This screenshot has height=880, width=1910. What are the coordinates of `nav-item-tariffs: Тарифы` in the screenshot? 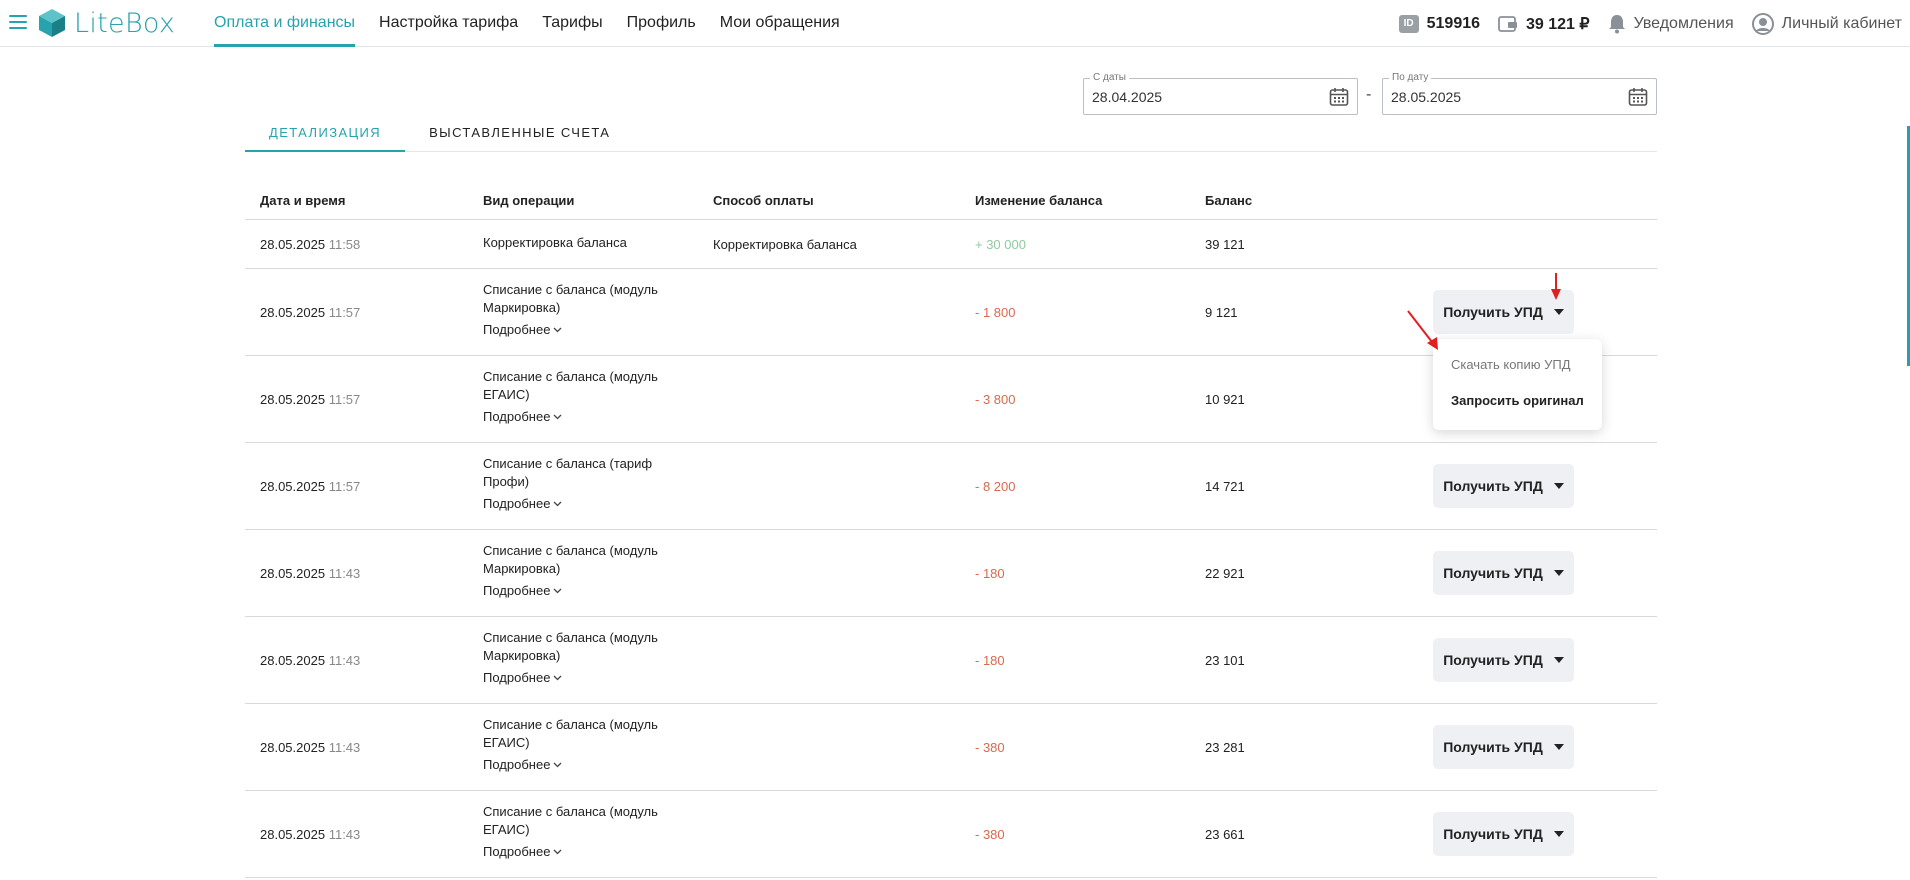 It's located at (572, 23).